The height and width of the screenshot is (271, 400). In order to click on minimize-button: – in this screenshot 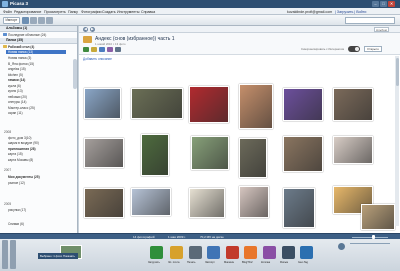, I will do `click(375, 4)`.